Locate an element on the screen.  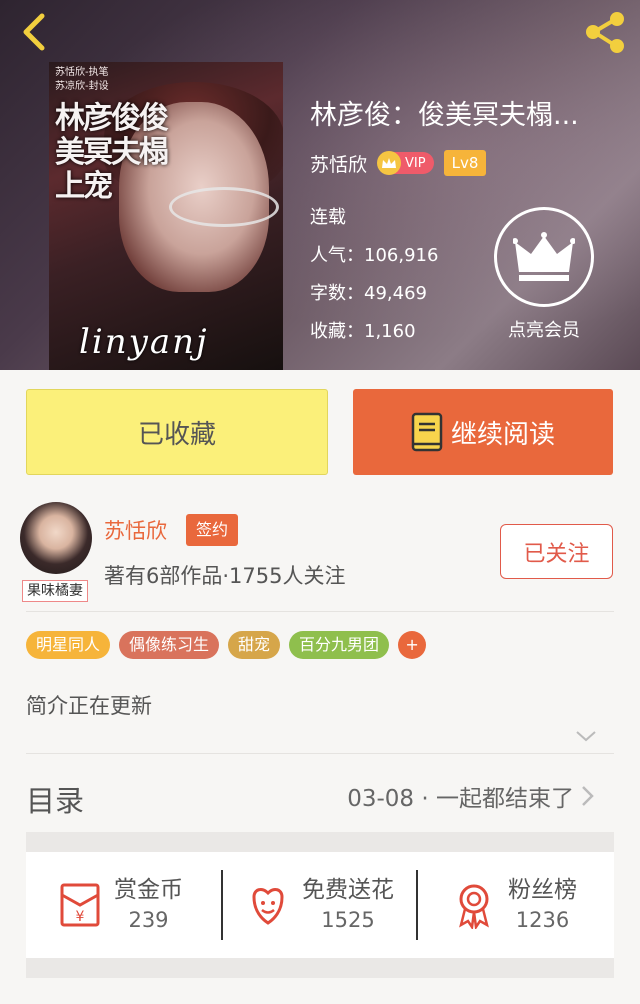
continue-reading-button: 继续阅读 is located at coordinates (483, 432).